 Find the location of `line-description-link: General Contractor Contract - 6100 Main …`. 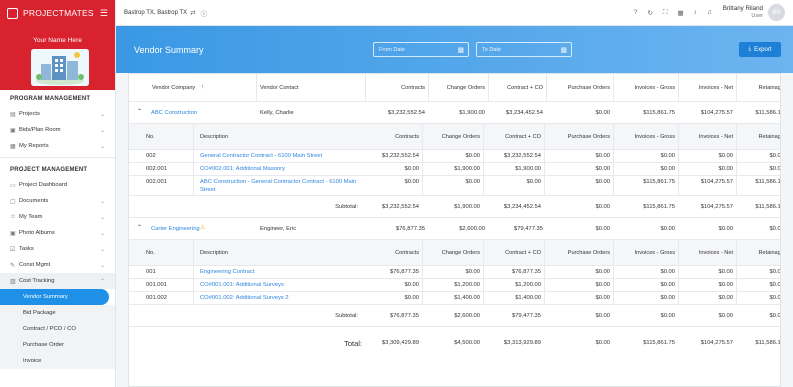

line-description-link: General Contractor Contract - 6100 Main … is located at coordinates (261, 156).